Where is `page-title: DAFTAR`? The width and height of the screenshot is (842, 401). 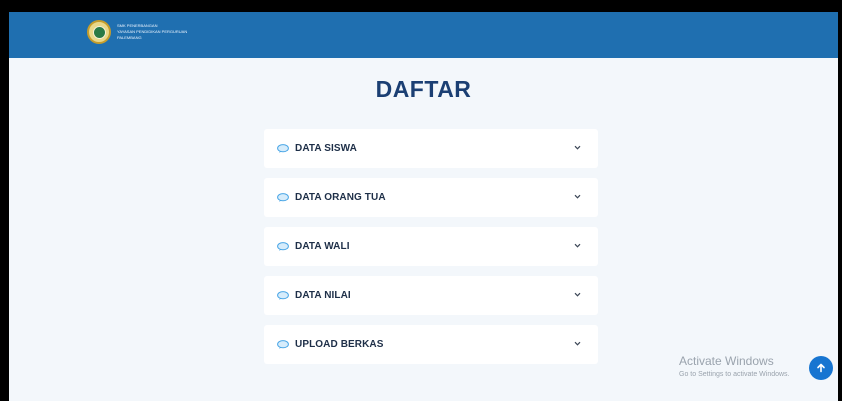
page-title: DAFTAR is located at coordinates (423, 89).